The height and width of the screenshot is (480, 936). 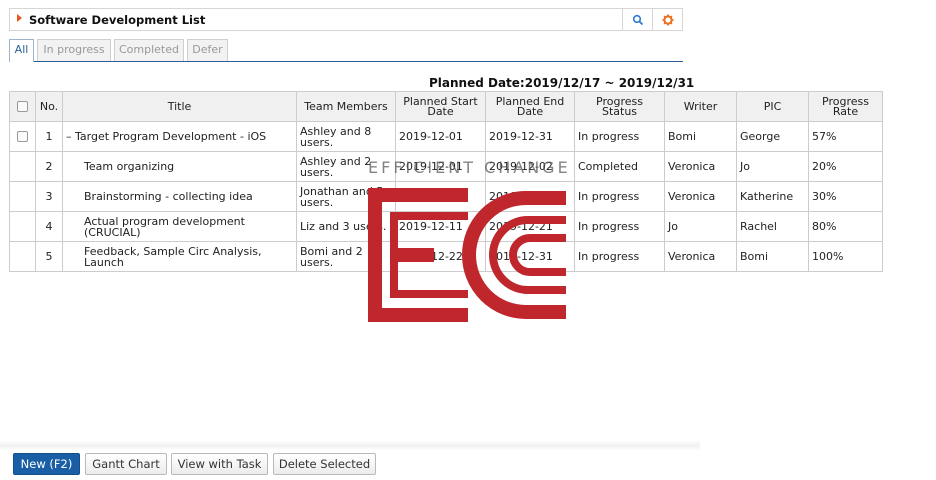 What do you see at coordinates (49, 106) in the screenshot?
I see `column-header: No.` at bounding box center [49, 106].